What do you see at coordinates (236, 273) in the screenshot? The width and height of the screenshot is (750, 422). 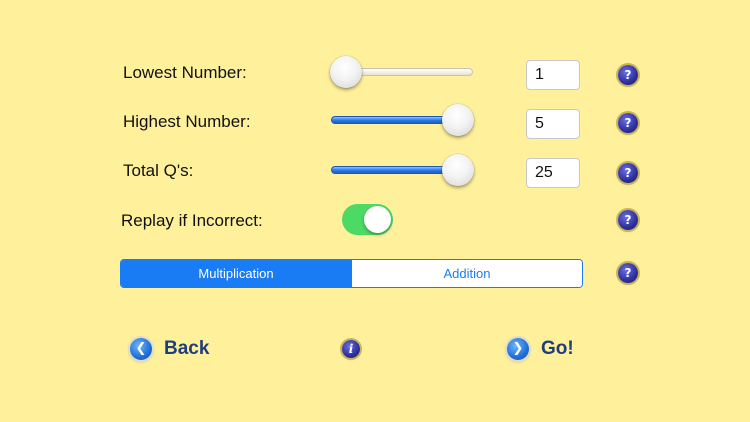 I see `segment-multiplication: Multiplication` at bounding box center [236, 273].